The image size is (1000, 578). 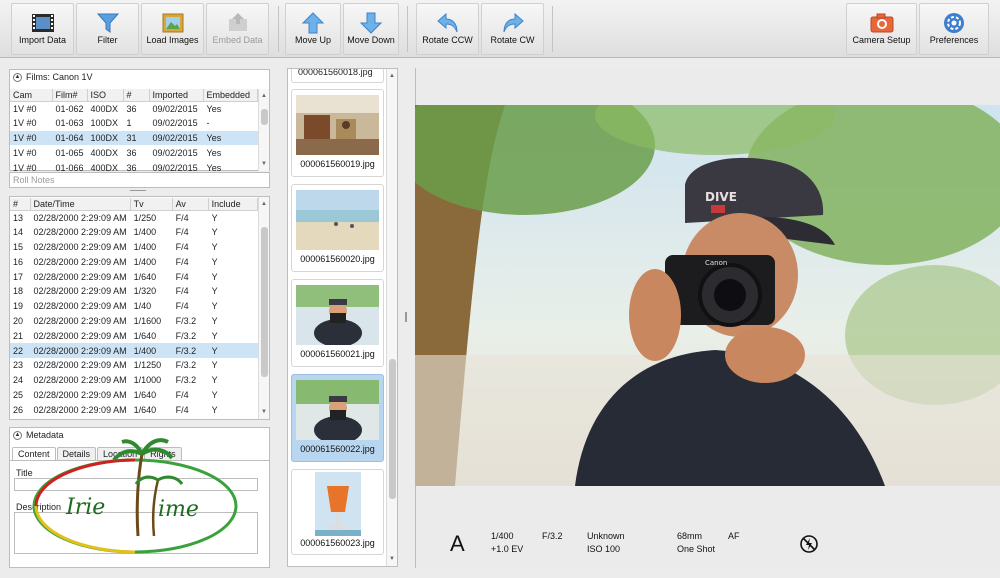 I want to click on pane-splitter-handle, so click(x=406, y=317).